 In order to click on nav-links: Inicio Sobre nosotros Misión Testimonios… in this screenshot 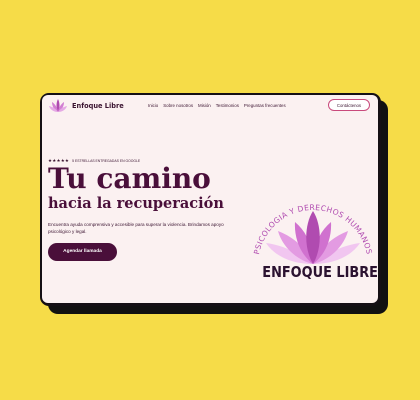, I will do `click(217, 105)`.